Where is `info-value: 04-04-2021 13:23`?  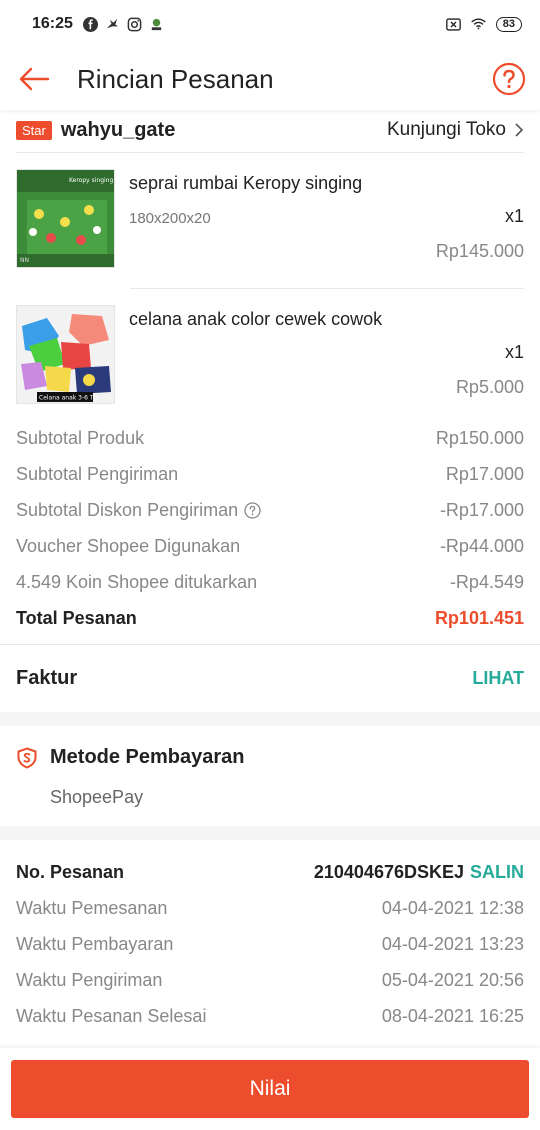
info-value: 04-04-2021 13:23 is located at coordinates (452, 943).